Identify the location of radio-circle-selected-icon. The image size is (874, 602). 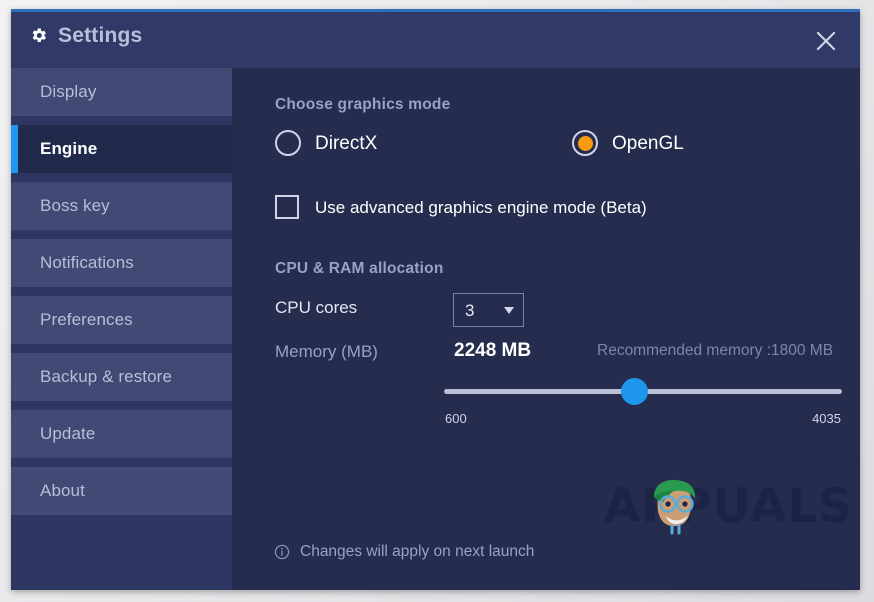
(585, 143).